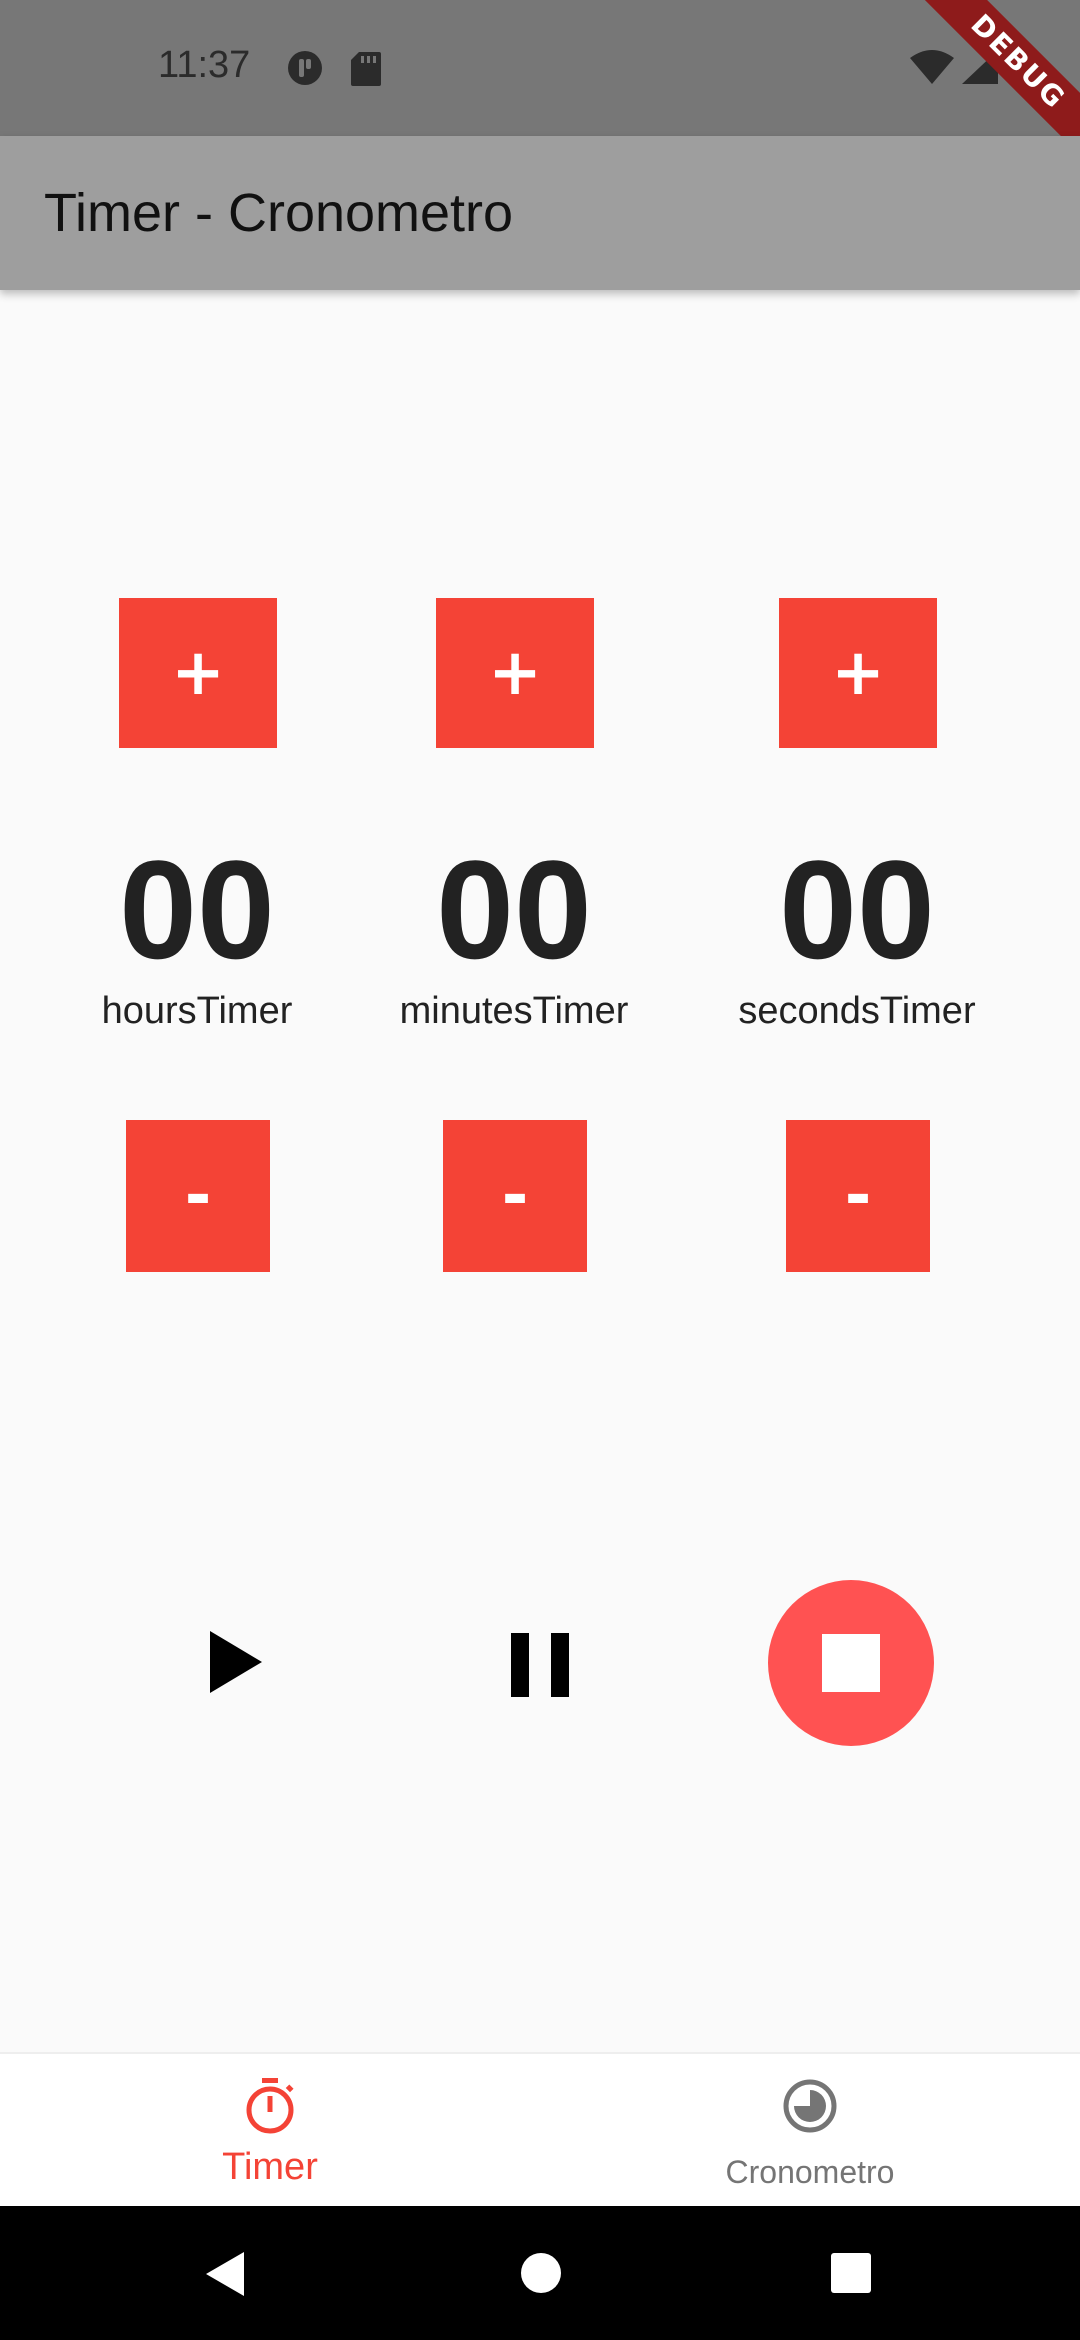  I want to click on battery-icon, so click(1026, 69).